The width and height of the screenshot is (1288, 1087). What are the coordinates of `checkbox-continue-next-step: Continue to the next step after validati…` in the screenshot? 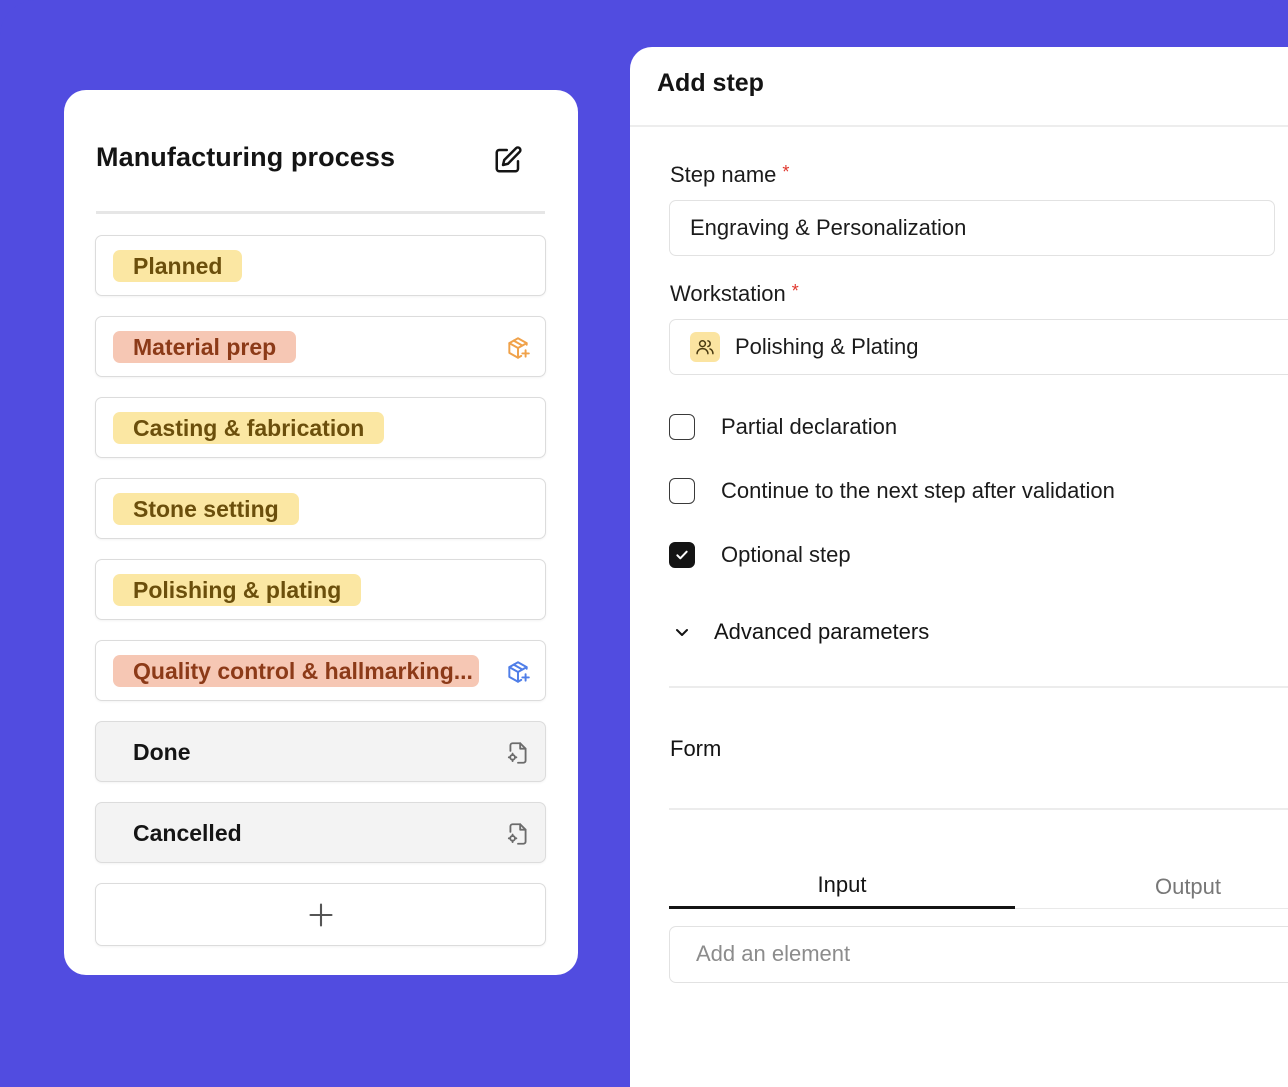 It's located at (892, 491).